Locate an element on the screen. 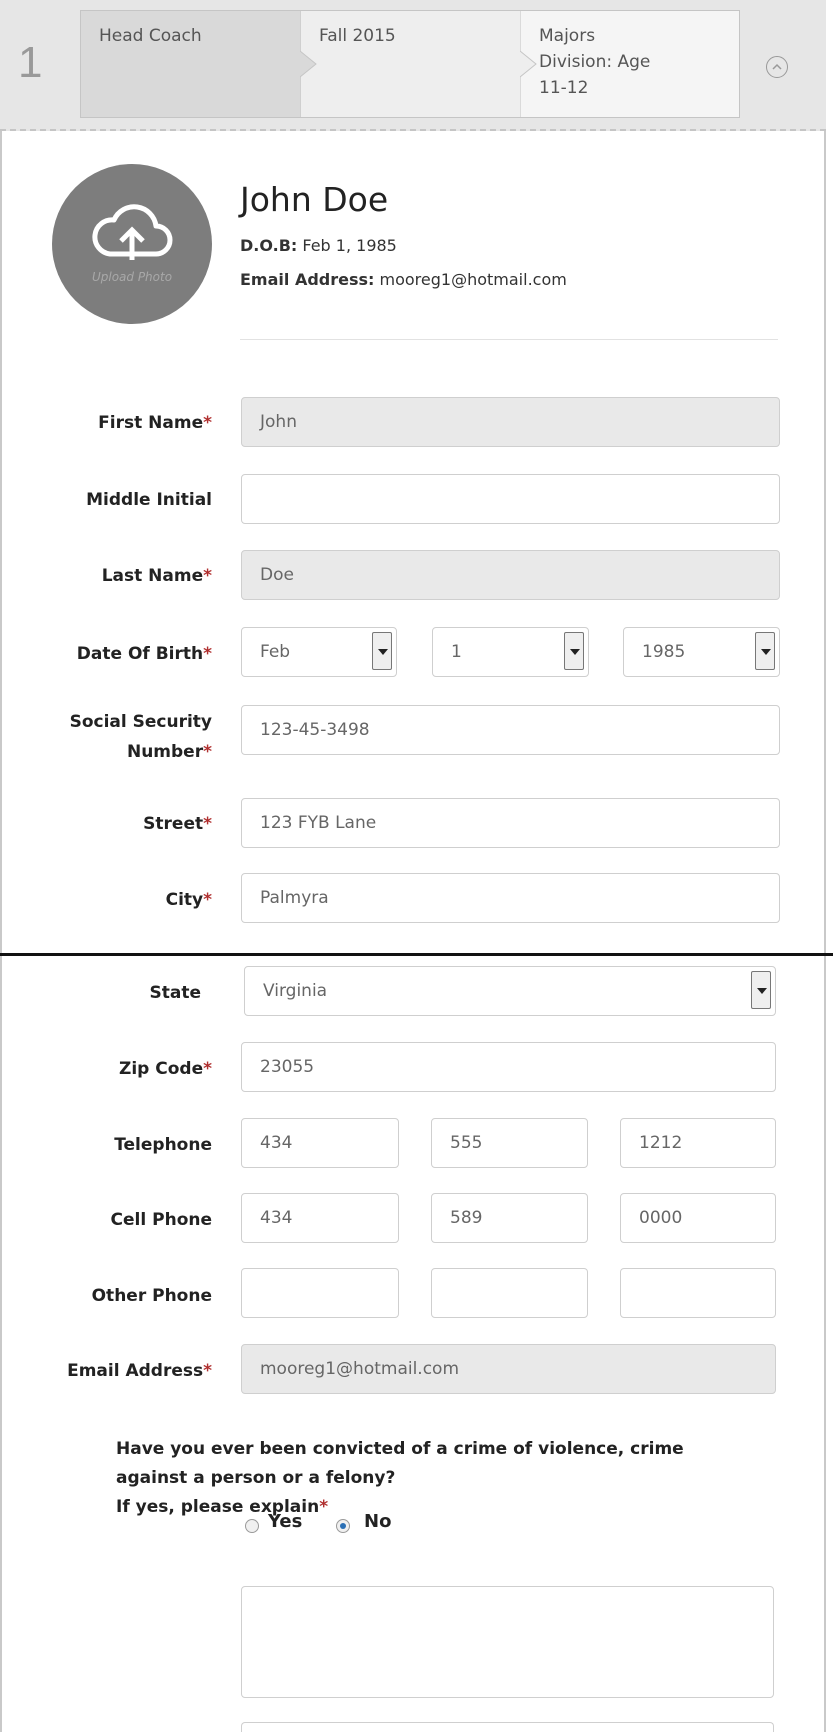 The width and height of the screenshot is (833, 1732). conviction-explanation-textarea is located at coordinates (507, 1642).